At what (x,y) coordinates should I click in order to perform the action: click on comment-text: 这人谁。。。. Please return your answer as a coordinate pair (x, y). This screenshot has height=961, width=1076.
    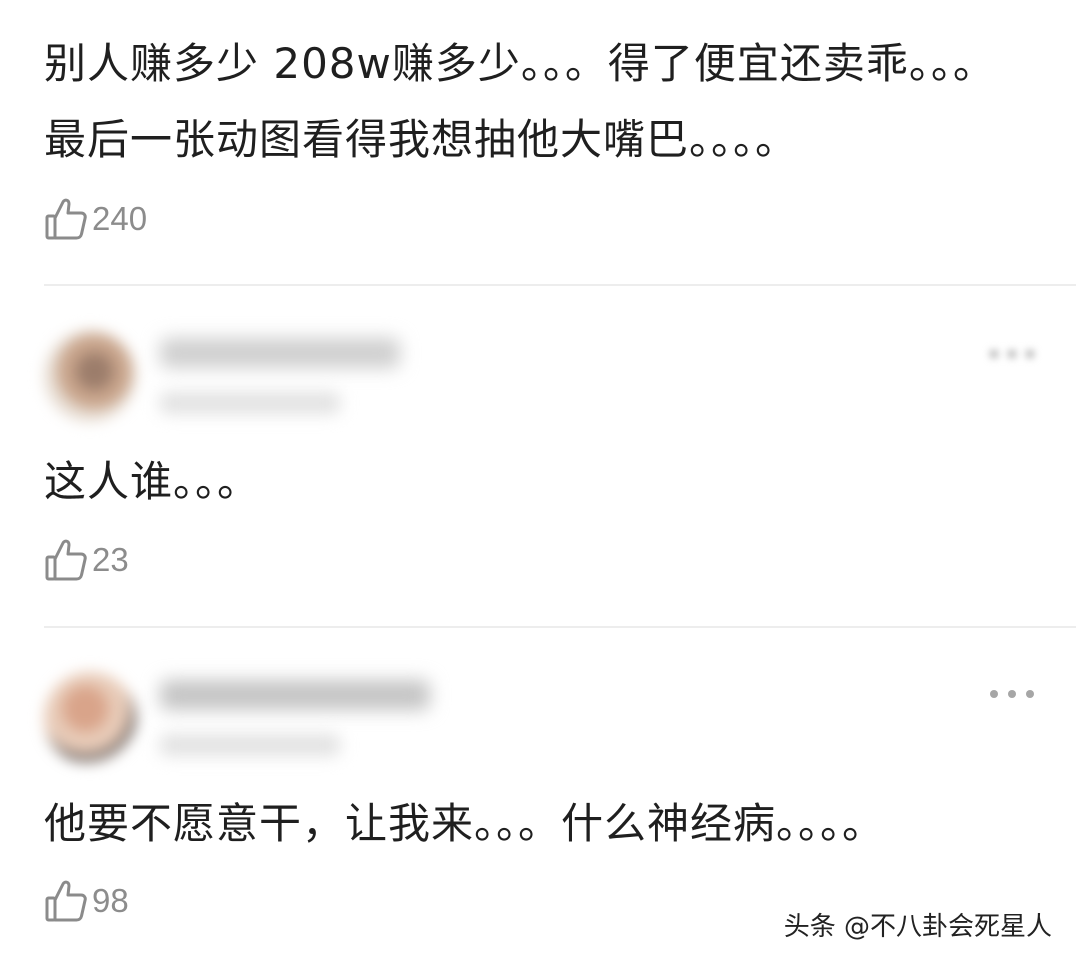
    Looking at the image, I should click on (152, 481).